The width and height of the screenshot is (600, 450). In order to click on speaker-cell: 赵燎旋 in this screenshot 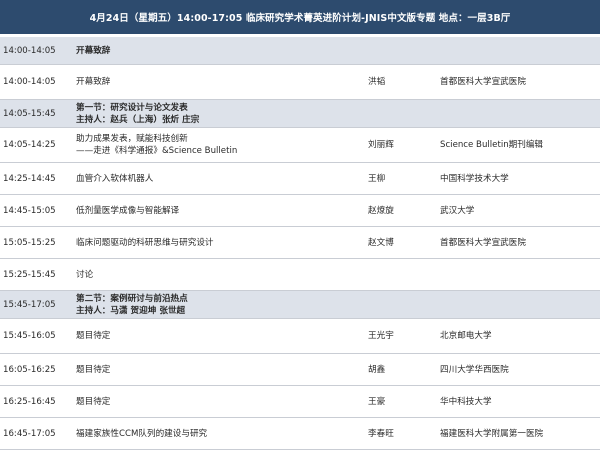, I will do `click(381, 210)`.